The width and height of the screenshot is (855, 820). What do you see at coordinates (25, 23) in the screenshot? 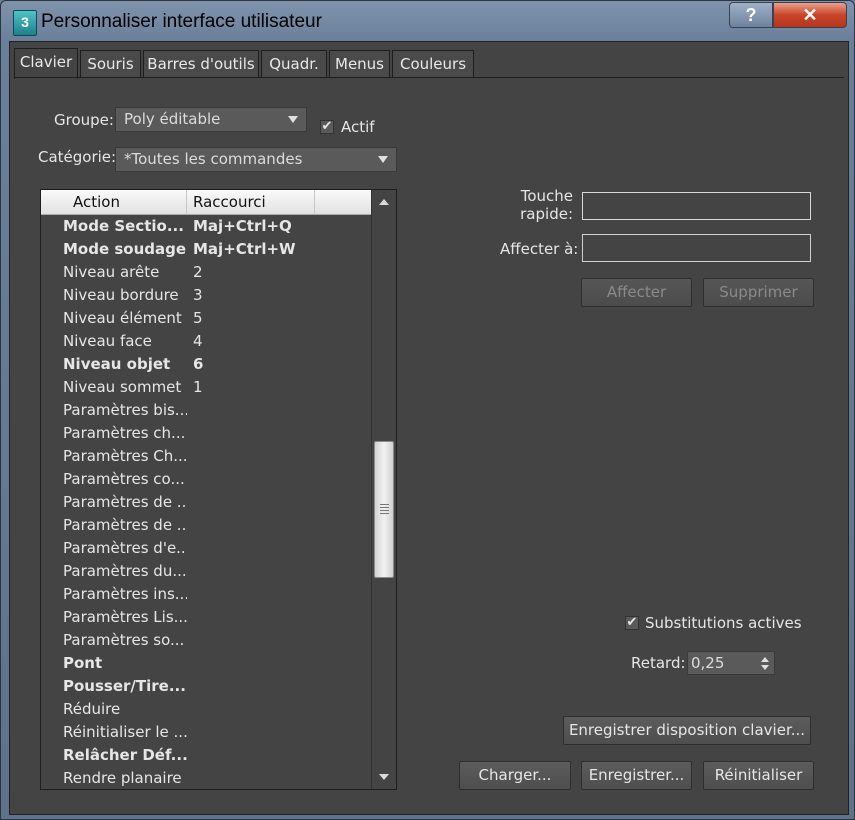
I see `app-logo-icon: 3` at bounding box center [25, 23].